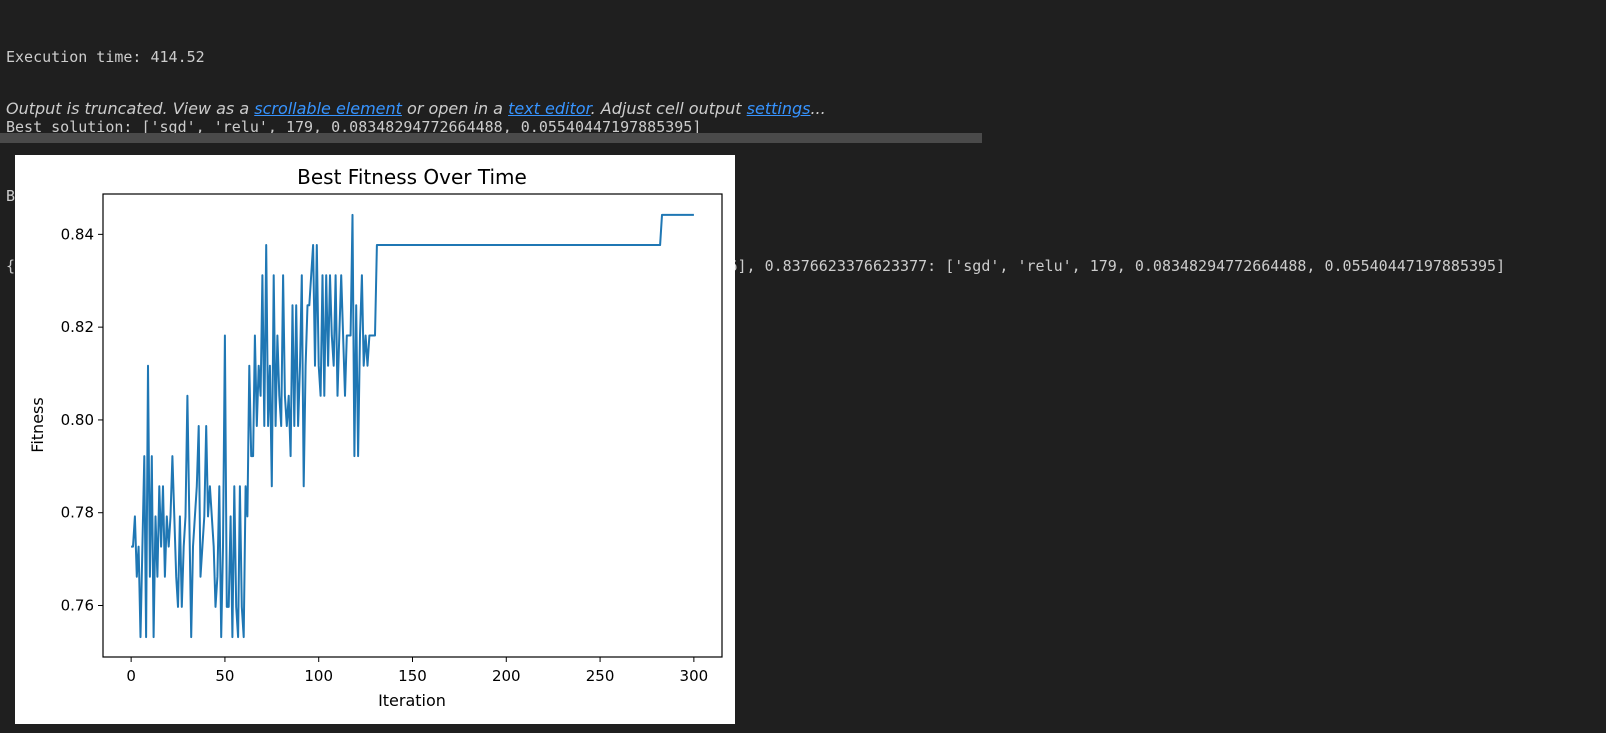 This screenshot has width=1606, height=733. Describe the element at coordinates (506, 676) in the screenshot. I see `x-tick-label: 200` at that location.